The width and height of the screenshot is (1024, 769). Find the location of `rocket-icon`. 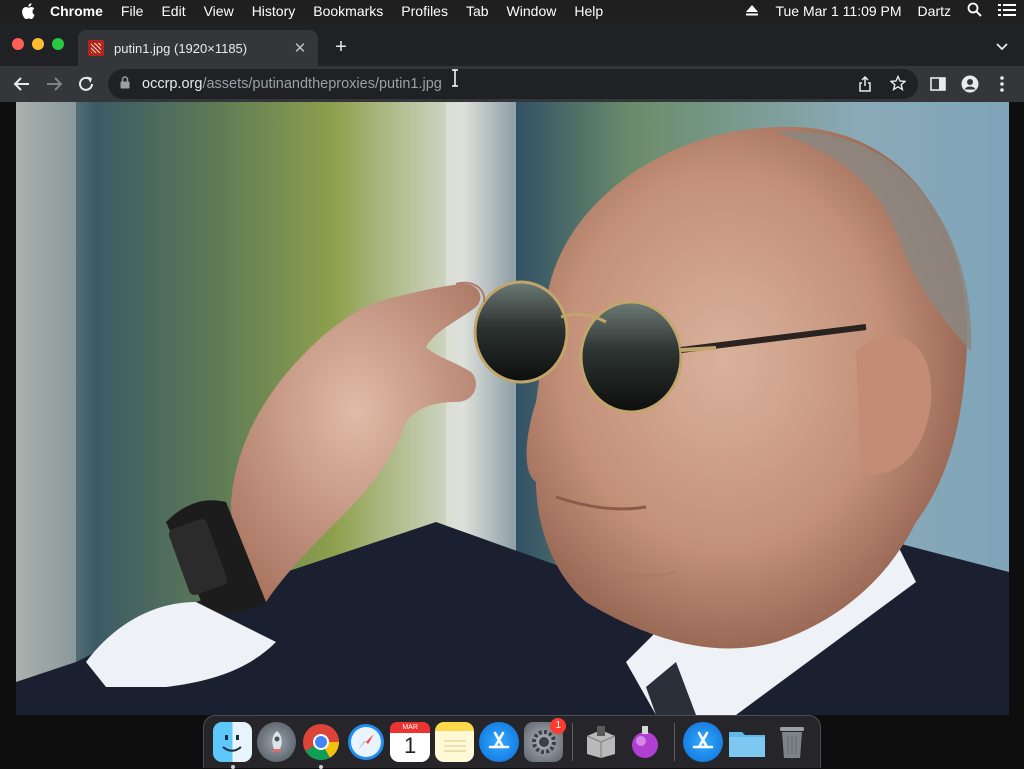

rocket-icon is located at coordinates (276, 742).